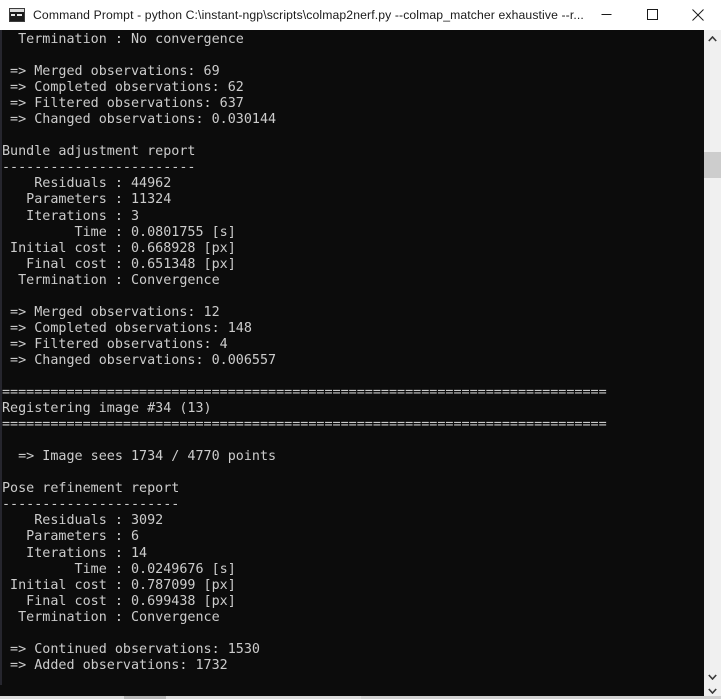 The height and width of the screenshot is (699, 721). What do you see at coordinates (352, 690) in the screenshot?
I see `horizontal-scrollbar-track` at bounding box center [352, 690].